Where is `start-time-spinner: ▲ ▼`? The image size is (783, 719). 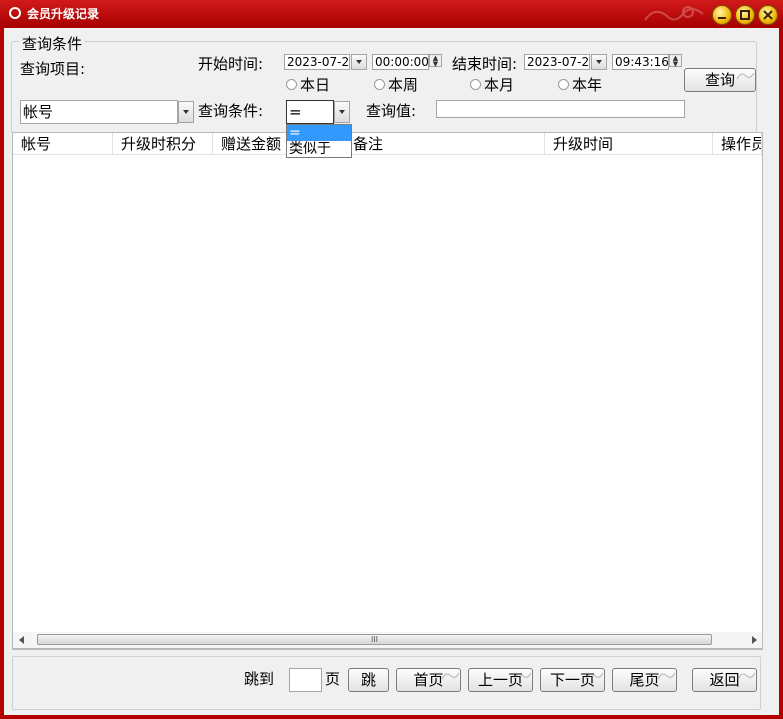
start-time-spinner: ▲ ▼ is located at coordinates (435, 61).